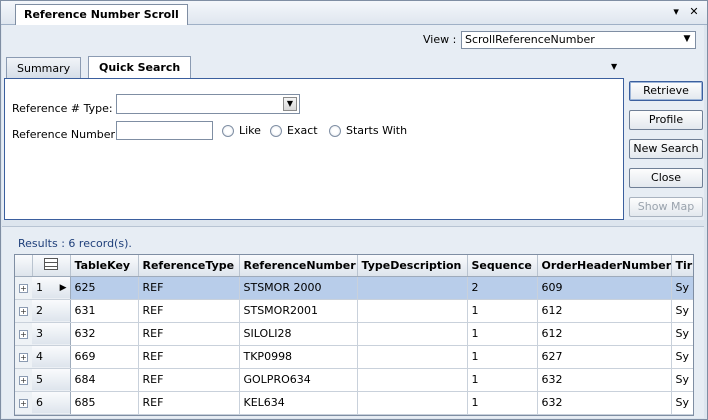  I want to click on title-buttons: ▾ ✕, so click(685, 11).